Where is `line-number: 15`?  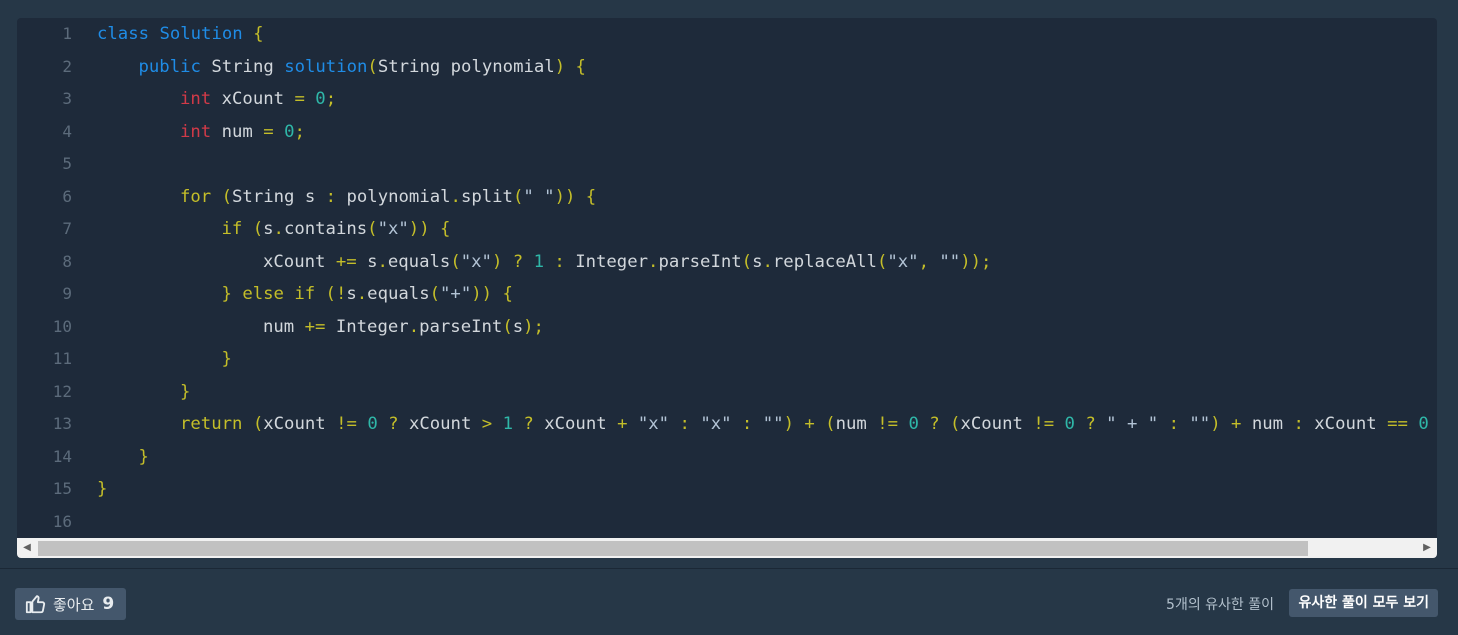
line-number: 15 is located at coordinates (62, 488).